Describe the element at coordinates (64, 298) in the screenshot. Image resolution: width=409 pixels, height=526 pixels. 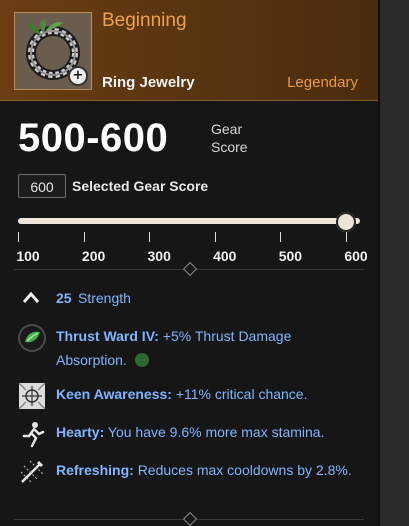
I see `attribute-value: 25` at that location.